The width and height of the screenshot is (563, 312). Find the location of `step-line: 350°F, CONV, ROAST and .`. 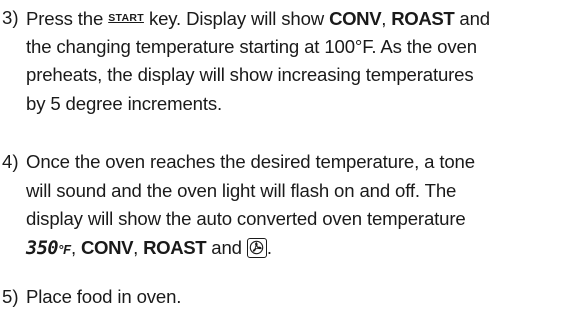

step-line: 350°F, CONV, ROAST and . is located at coordinates (294, 248).